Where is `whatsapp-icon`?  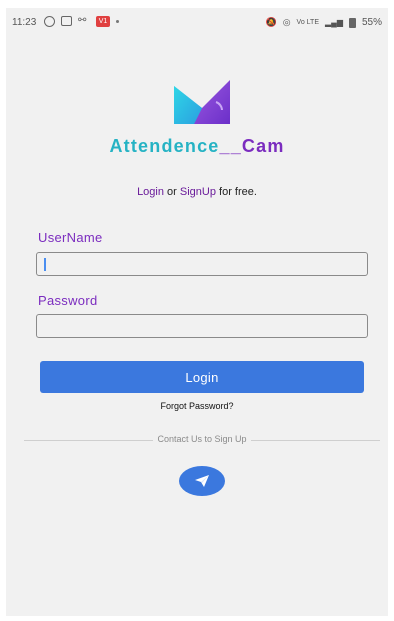 whatsapp-icon is located at coordinates (49, 21).